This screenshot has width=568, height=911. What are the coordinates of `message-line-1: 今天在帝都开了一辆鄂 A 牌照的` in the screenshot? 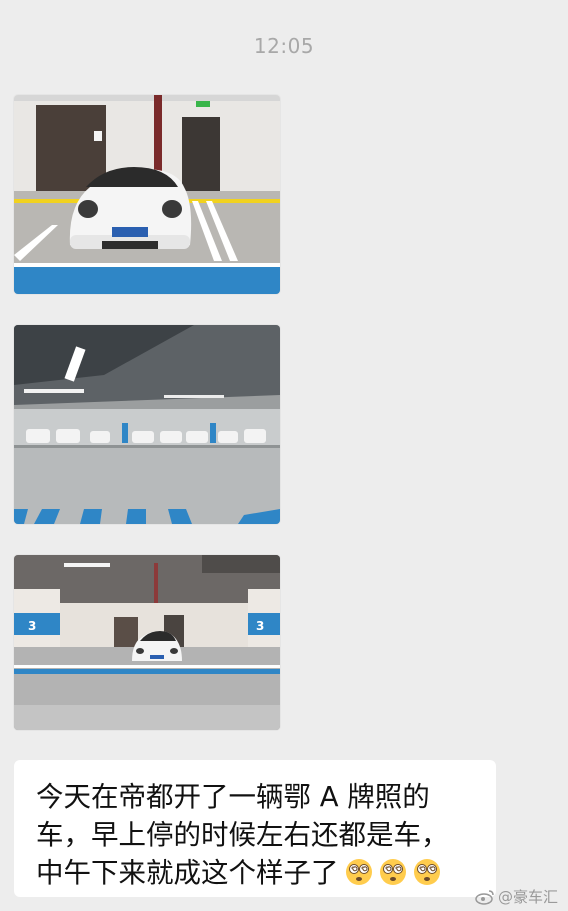 It's located at (233, 797).